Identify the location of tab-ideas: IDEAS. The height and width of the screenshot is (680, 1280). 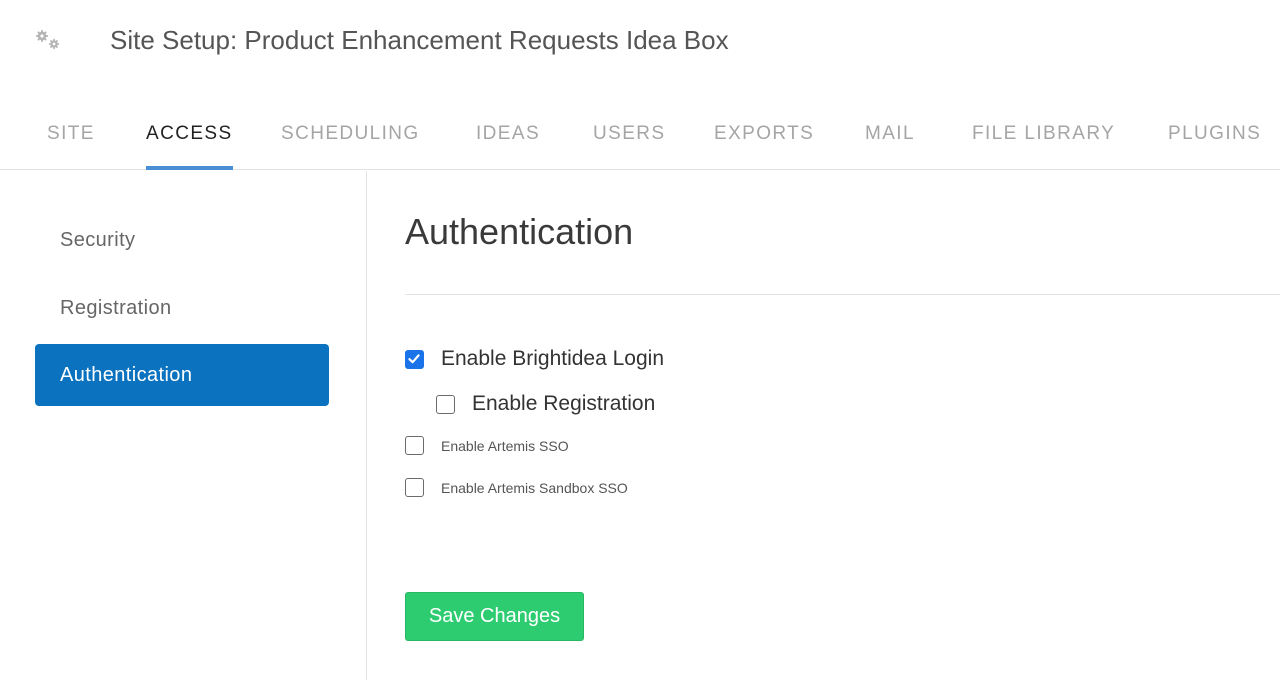
(508, 135).